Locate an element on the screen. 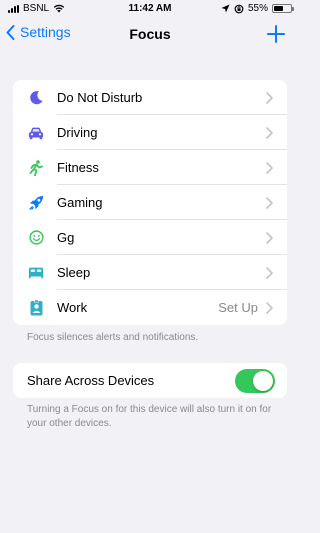  share-across-devices-group: Share Across Devices is located at coordinates (150, 380).